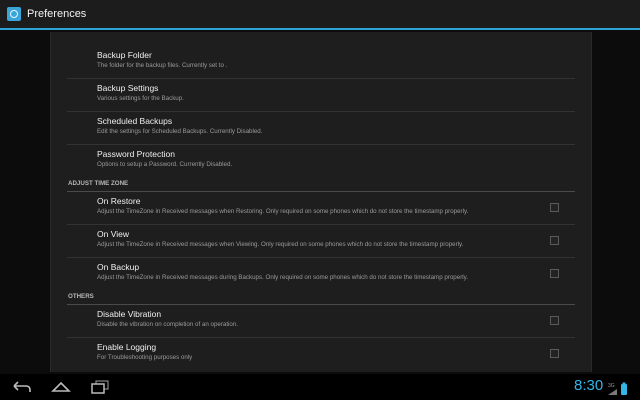 Image resolution: width=640 pixels, height=400 pixels. I want to click on battery-icon, so click(624, 389).